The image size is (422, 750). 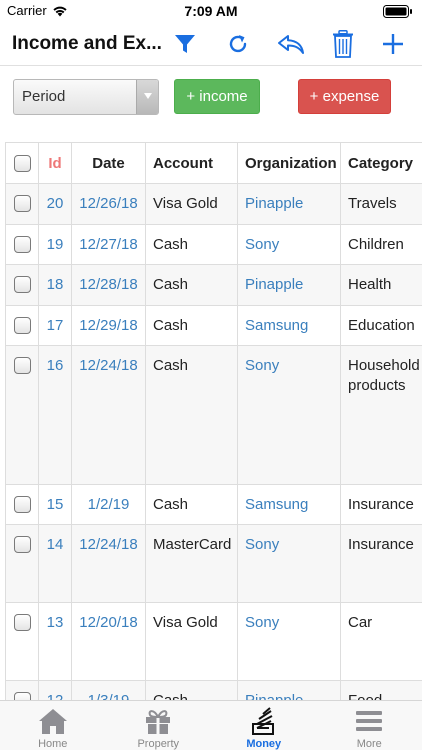 What do you see at coordinates (344, 96) in the screenshot?
I see `add-expense-button: + expense` at bounding box center [344, 96].